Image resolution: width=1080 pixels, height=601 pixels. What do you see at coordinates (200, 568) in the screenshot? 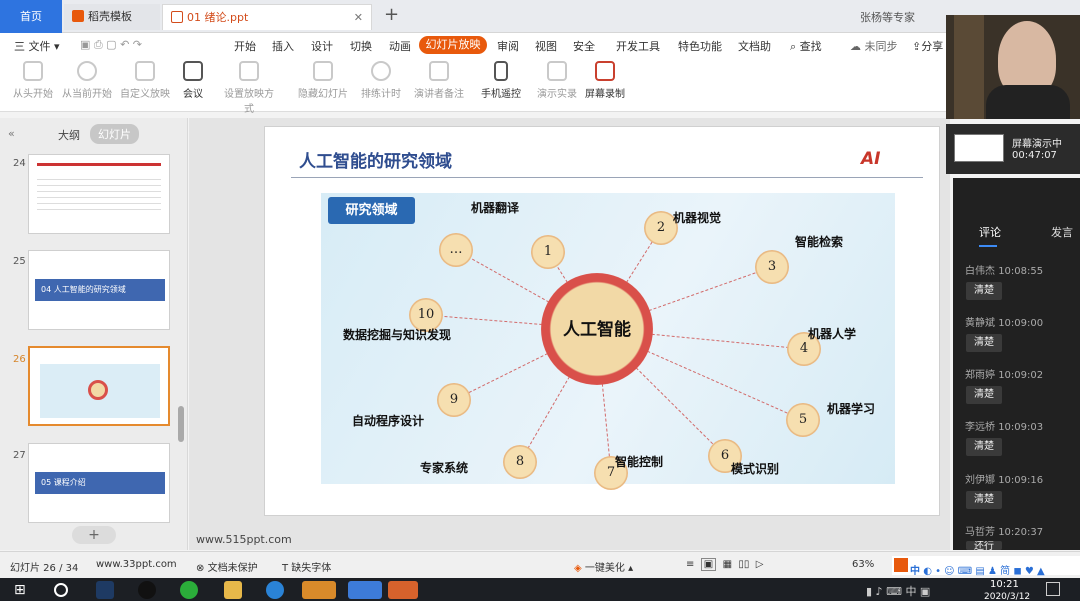
I see `shield-icon: ⊗` at bounding box center [200, 568].